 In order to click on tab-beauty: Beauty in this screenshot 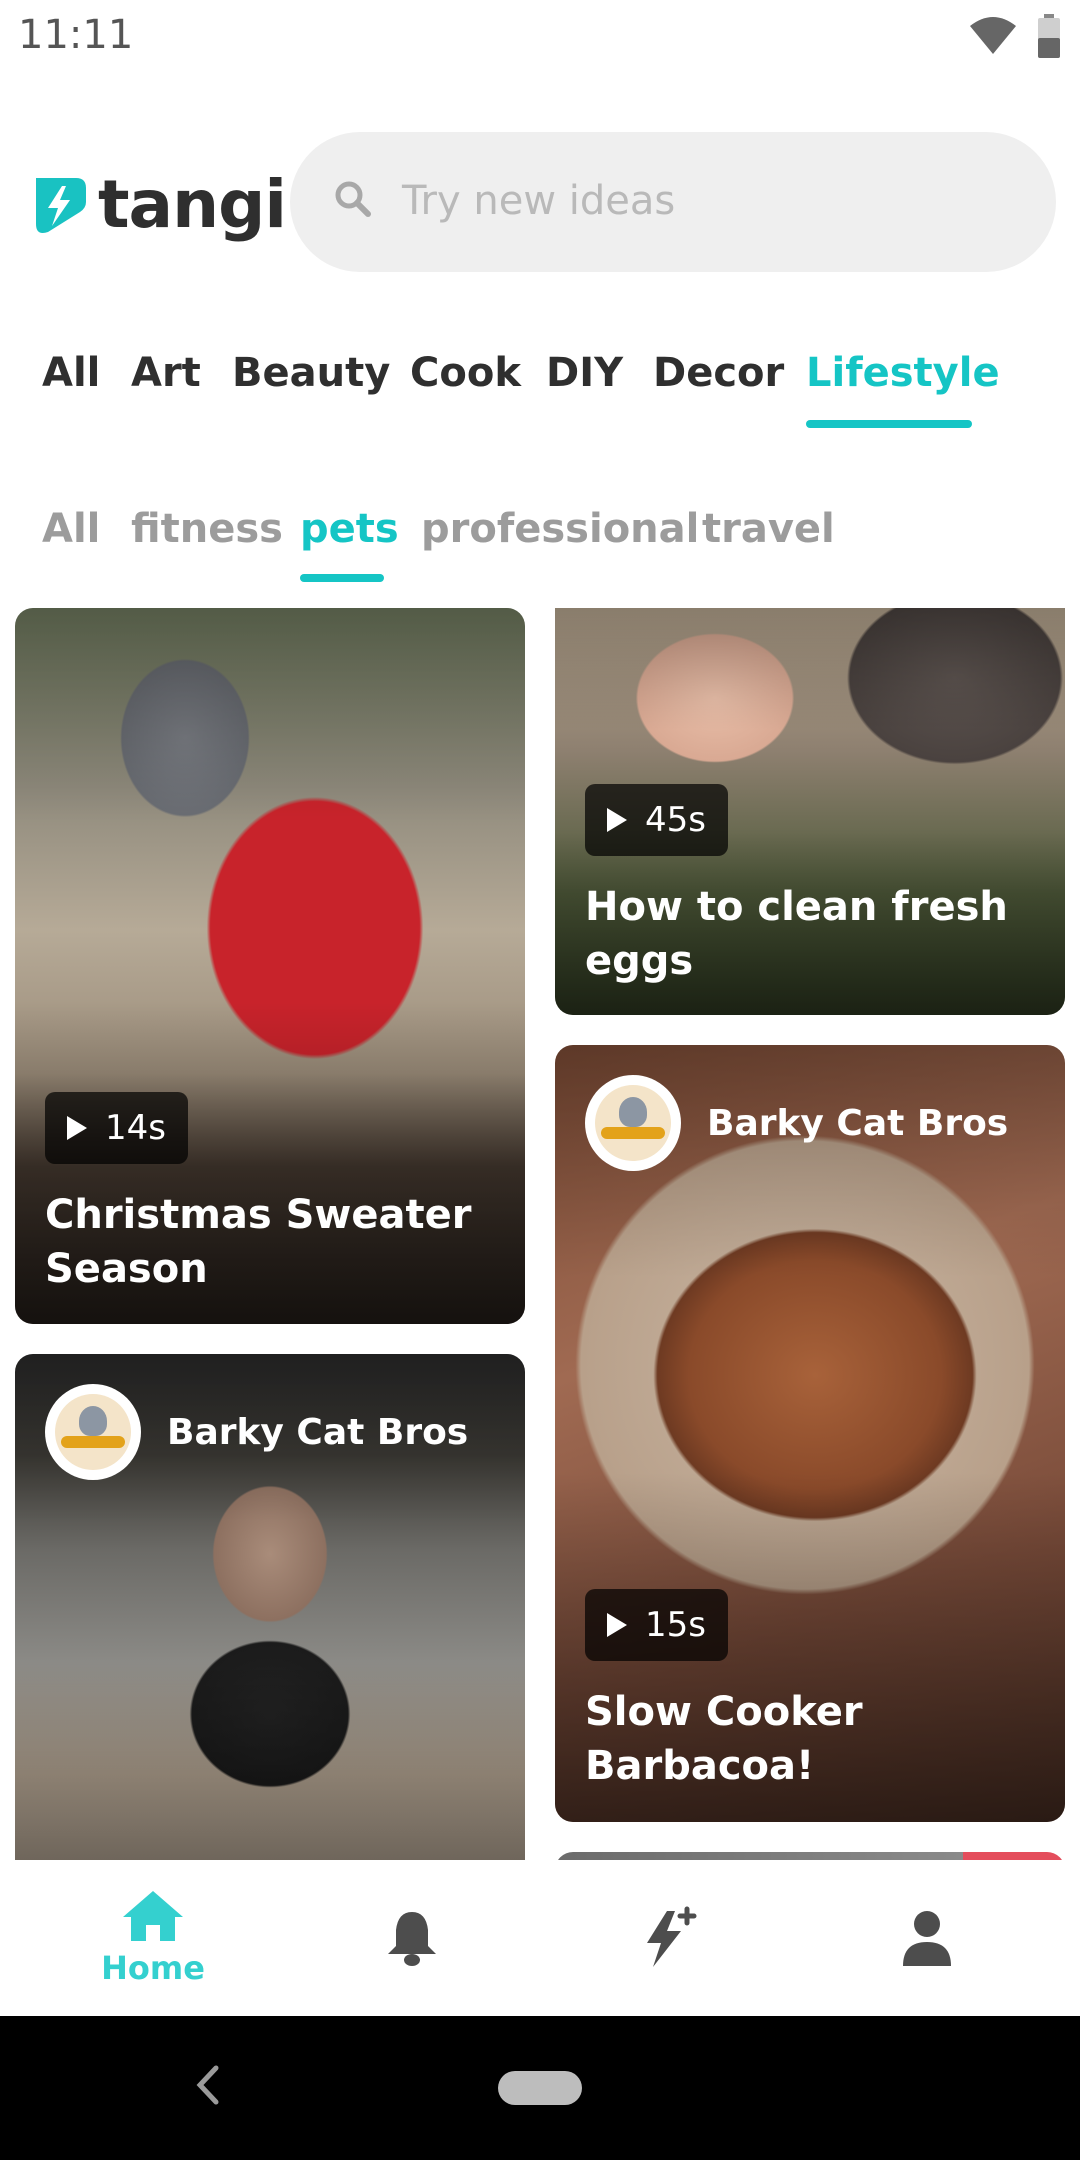, I will do `click(311, 373)`.